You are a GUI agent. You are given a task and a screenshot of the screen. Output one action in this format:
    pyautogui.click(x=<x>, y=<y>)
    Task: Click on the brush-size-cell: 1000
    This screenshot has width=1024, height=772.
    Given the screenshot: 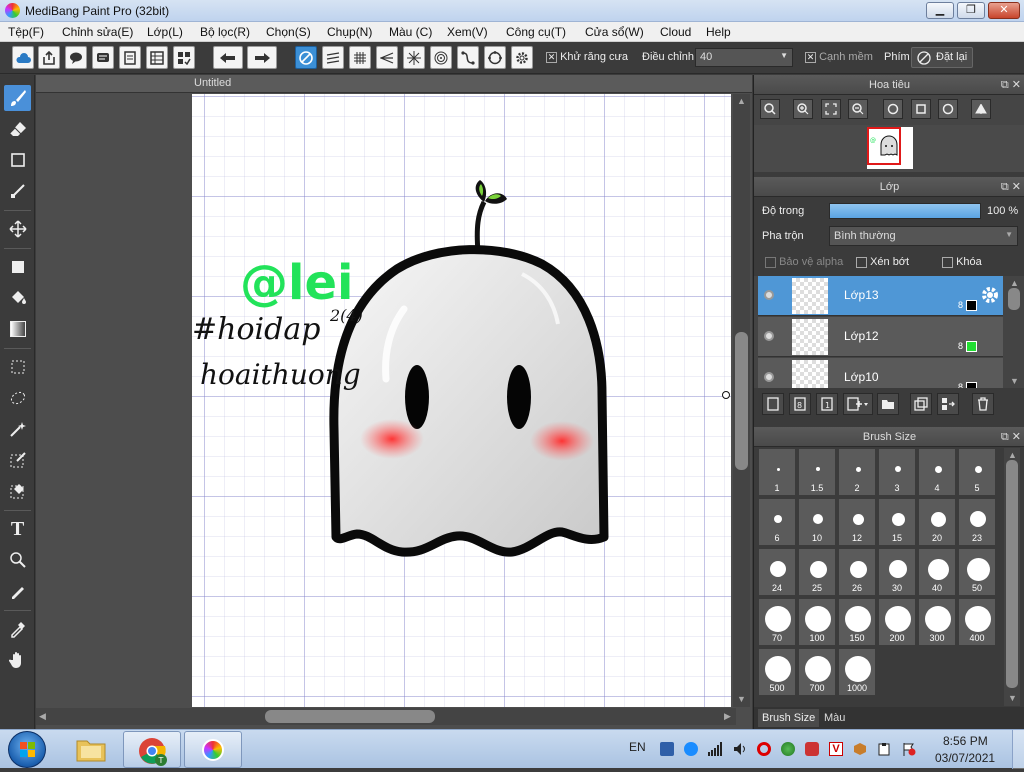 What is the action you would take?
    pyautogui.click(x=857, y=672)
    